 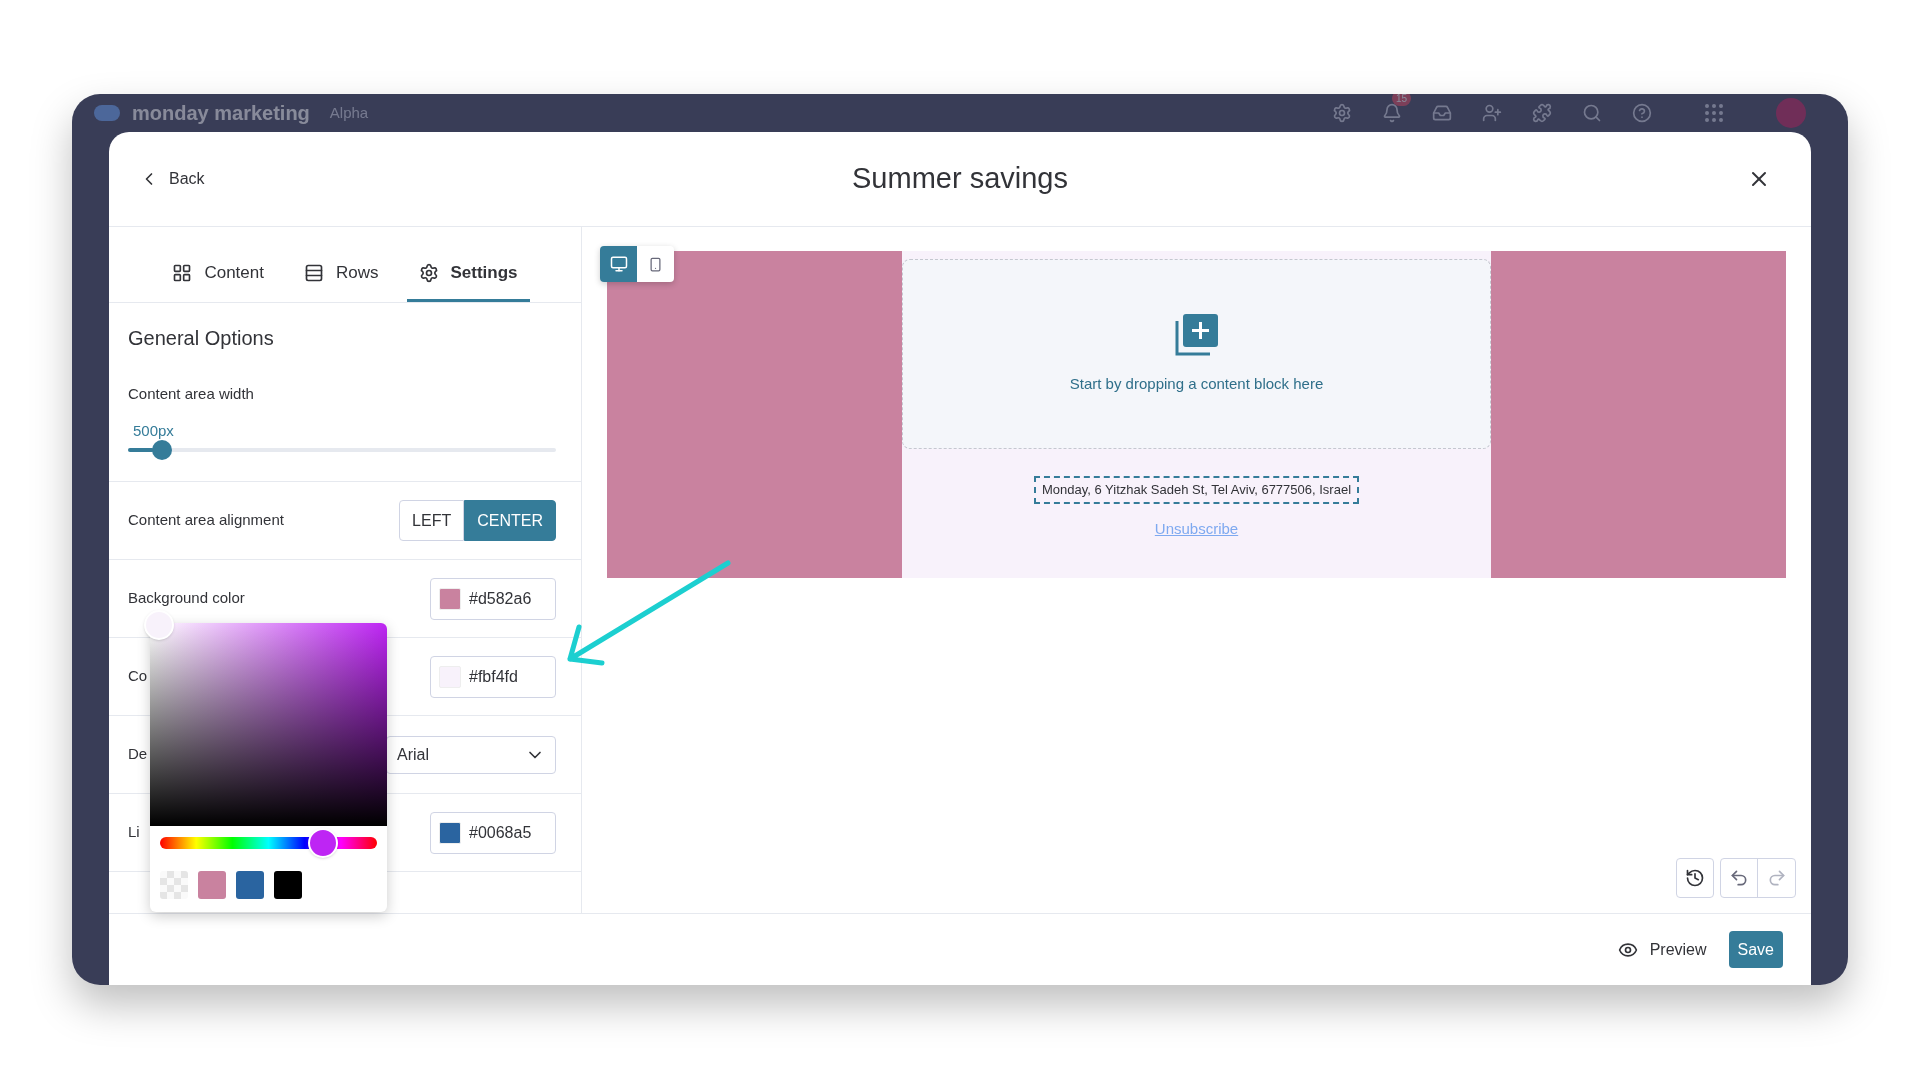 What do you see at coordinates (349, 113) in the screenshot?
I see `brand-tag: Alpha` at bounding box center [349, 113].